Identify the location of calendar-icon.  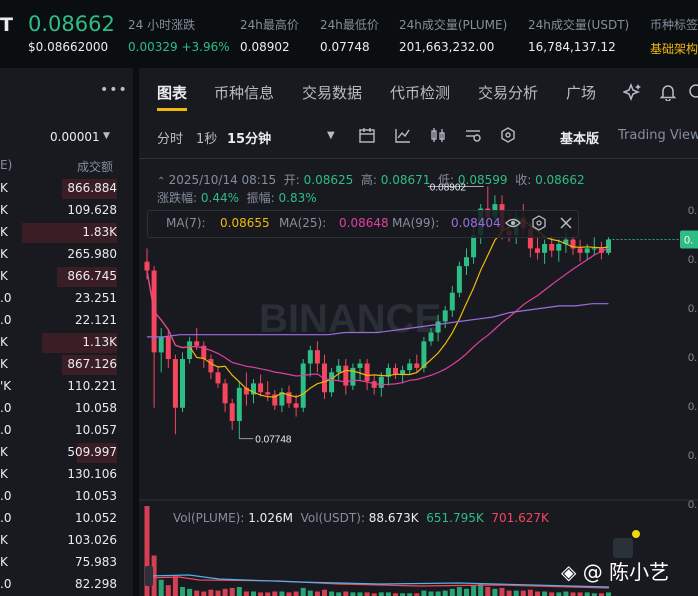
(367, 135).